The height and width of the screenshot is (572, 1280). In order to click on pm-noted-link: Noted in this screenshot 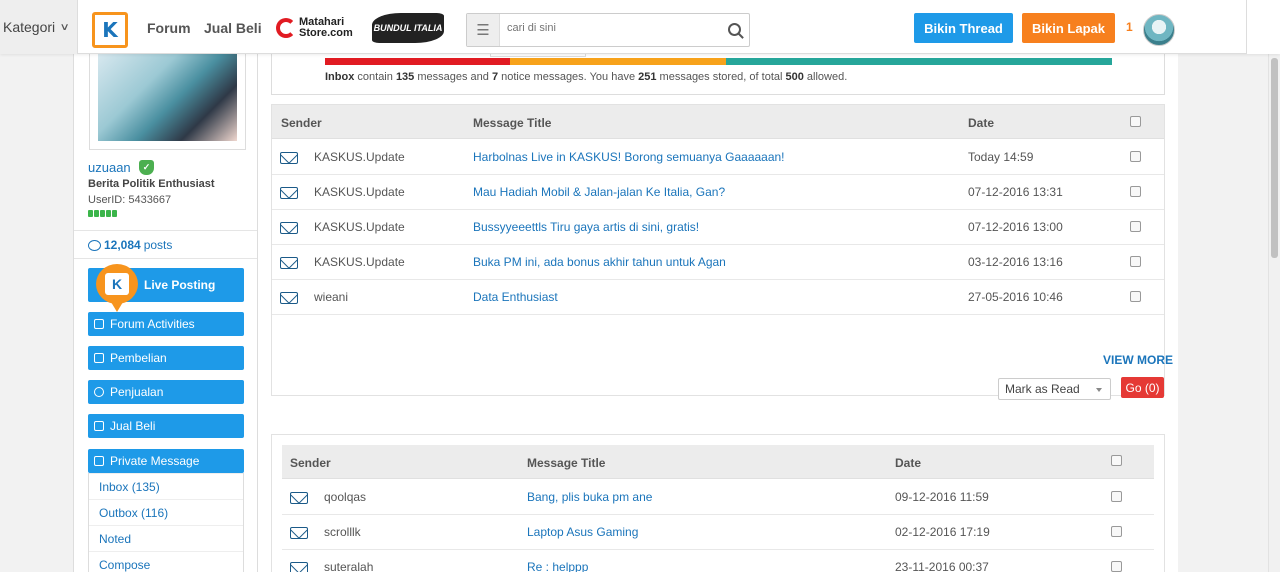, I will do `click(166, 538)`.